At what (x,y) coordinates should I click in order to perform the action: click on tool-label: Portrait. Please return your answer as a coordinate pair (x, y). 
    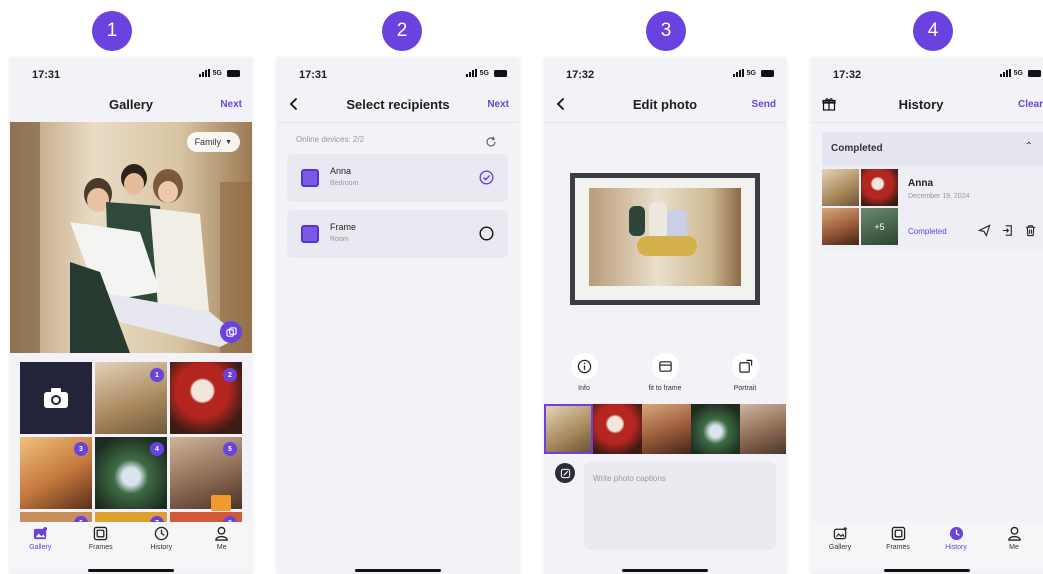
    Looking at the image, I should click on (745, 388).